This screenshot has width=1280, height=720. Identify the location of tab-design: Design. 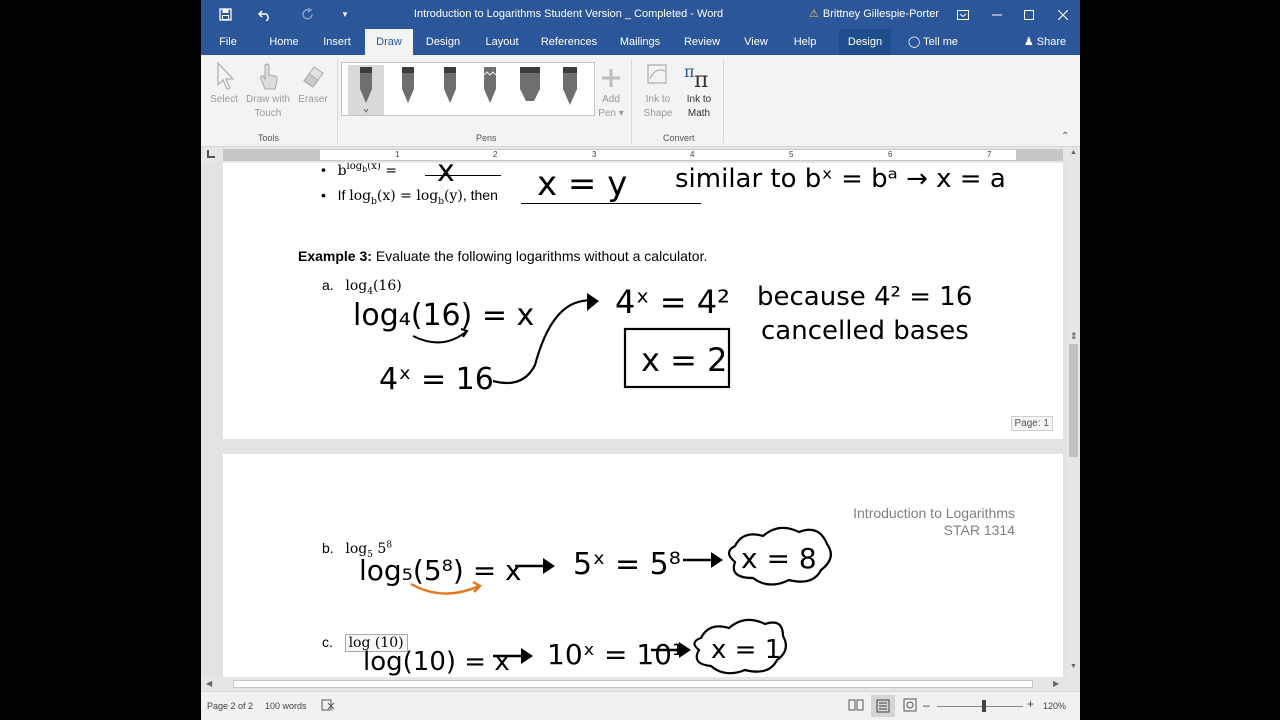
(443, 42).